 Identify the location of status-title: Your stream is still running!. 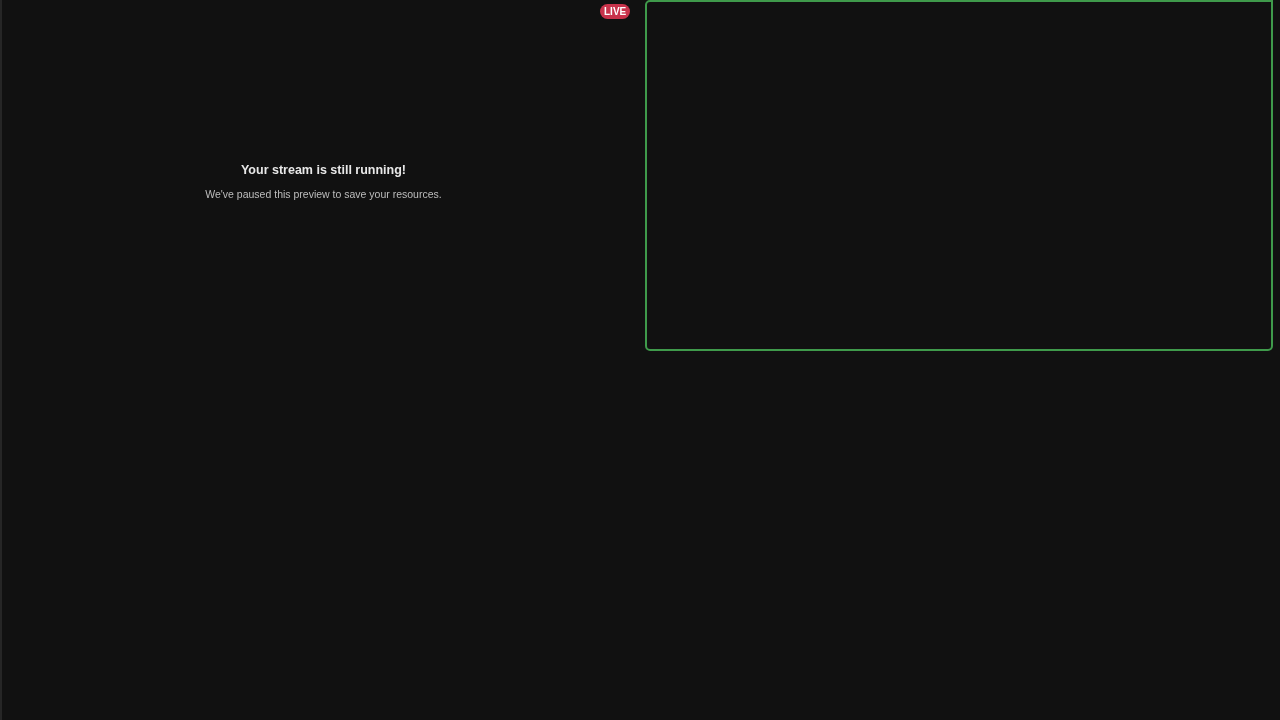
(323, 170).